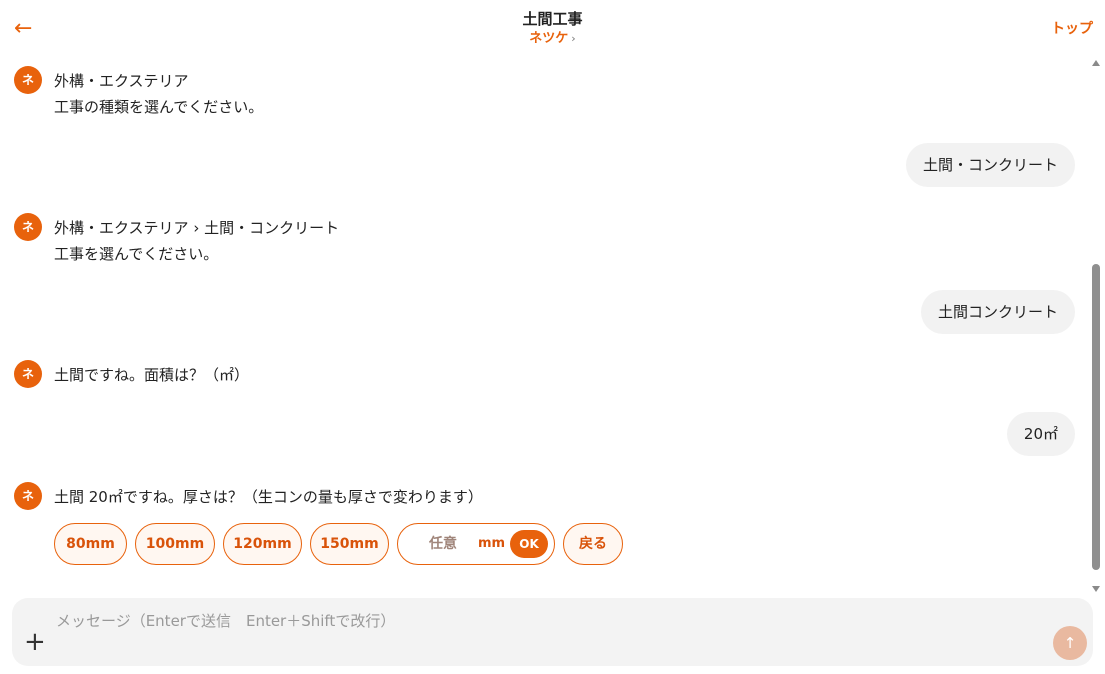 This screenshot has height=674, width=1105. I want to click on scrollbar, so click(1096, 326).